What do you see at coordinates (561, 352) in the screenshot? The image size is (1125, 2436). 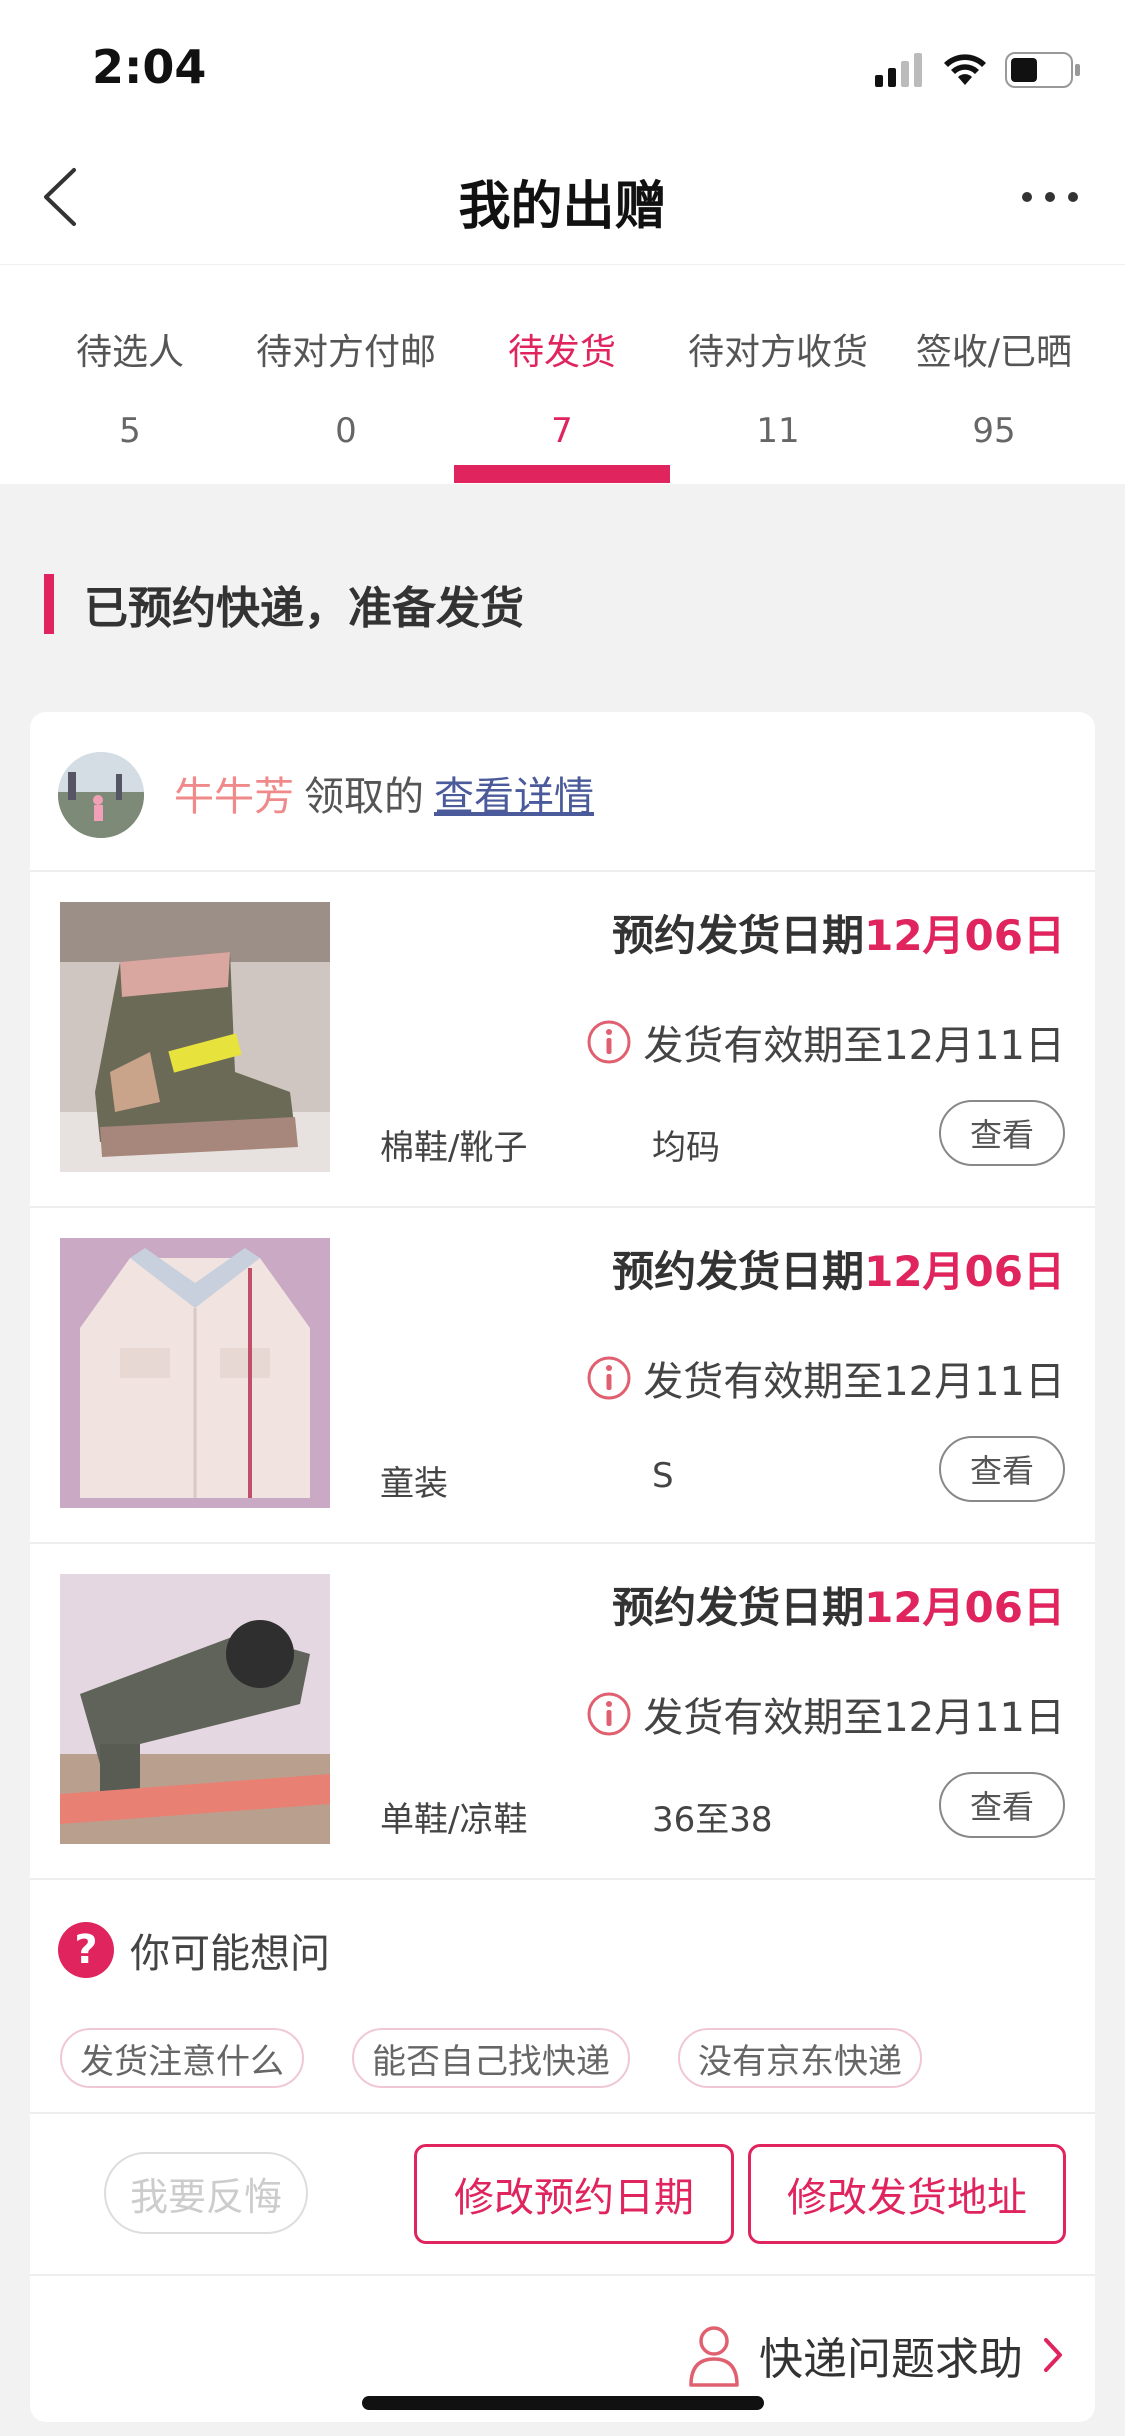 I see `tab-label: 待发货` at bounding box center [561, 352].